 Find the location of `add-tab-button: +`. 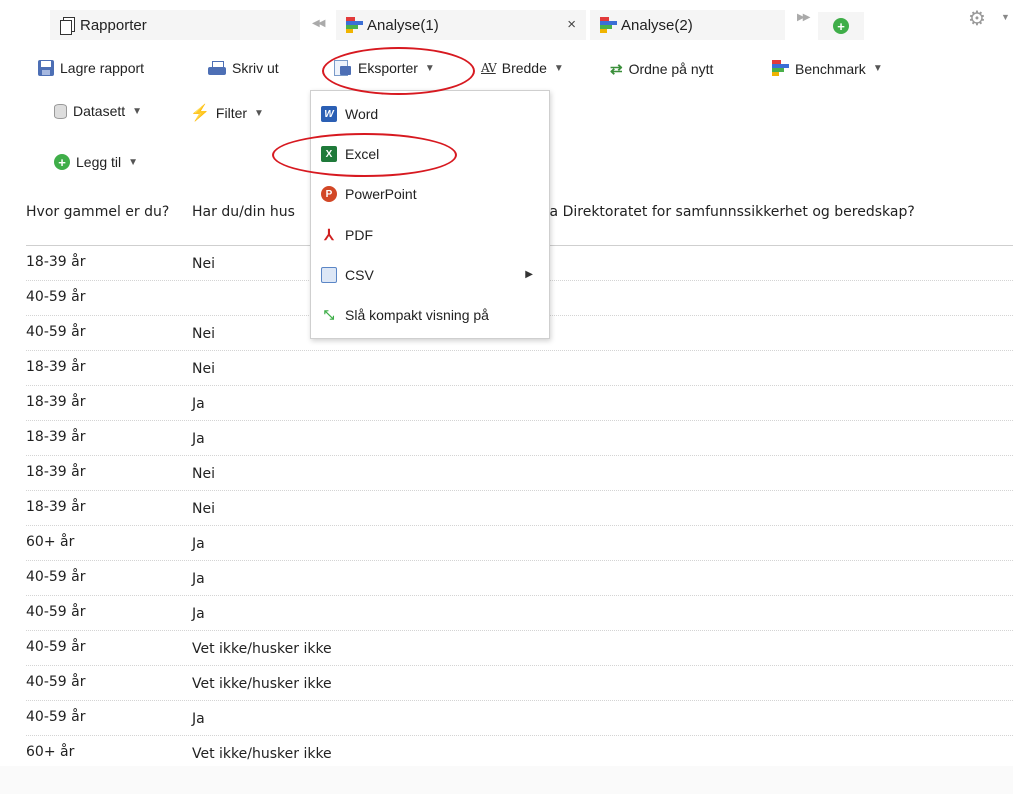

add-tab-button: + is located at coordinates (841, 26).